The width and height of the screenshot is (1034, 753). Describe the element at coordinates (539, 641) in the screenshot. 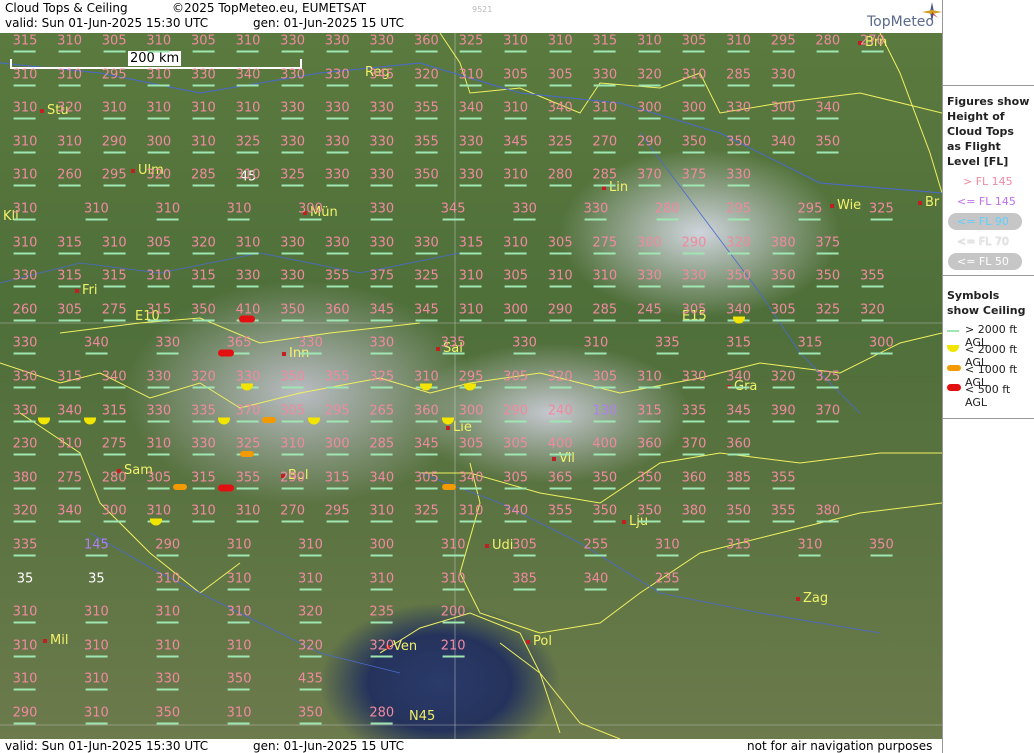

I see `city-pol: Pol` at that location.